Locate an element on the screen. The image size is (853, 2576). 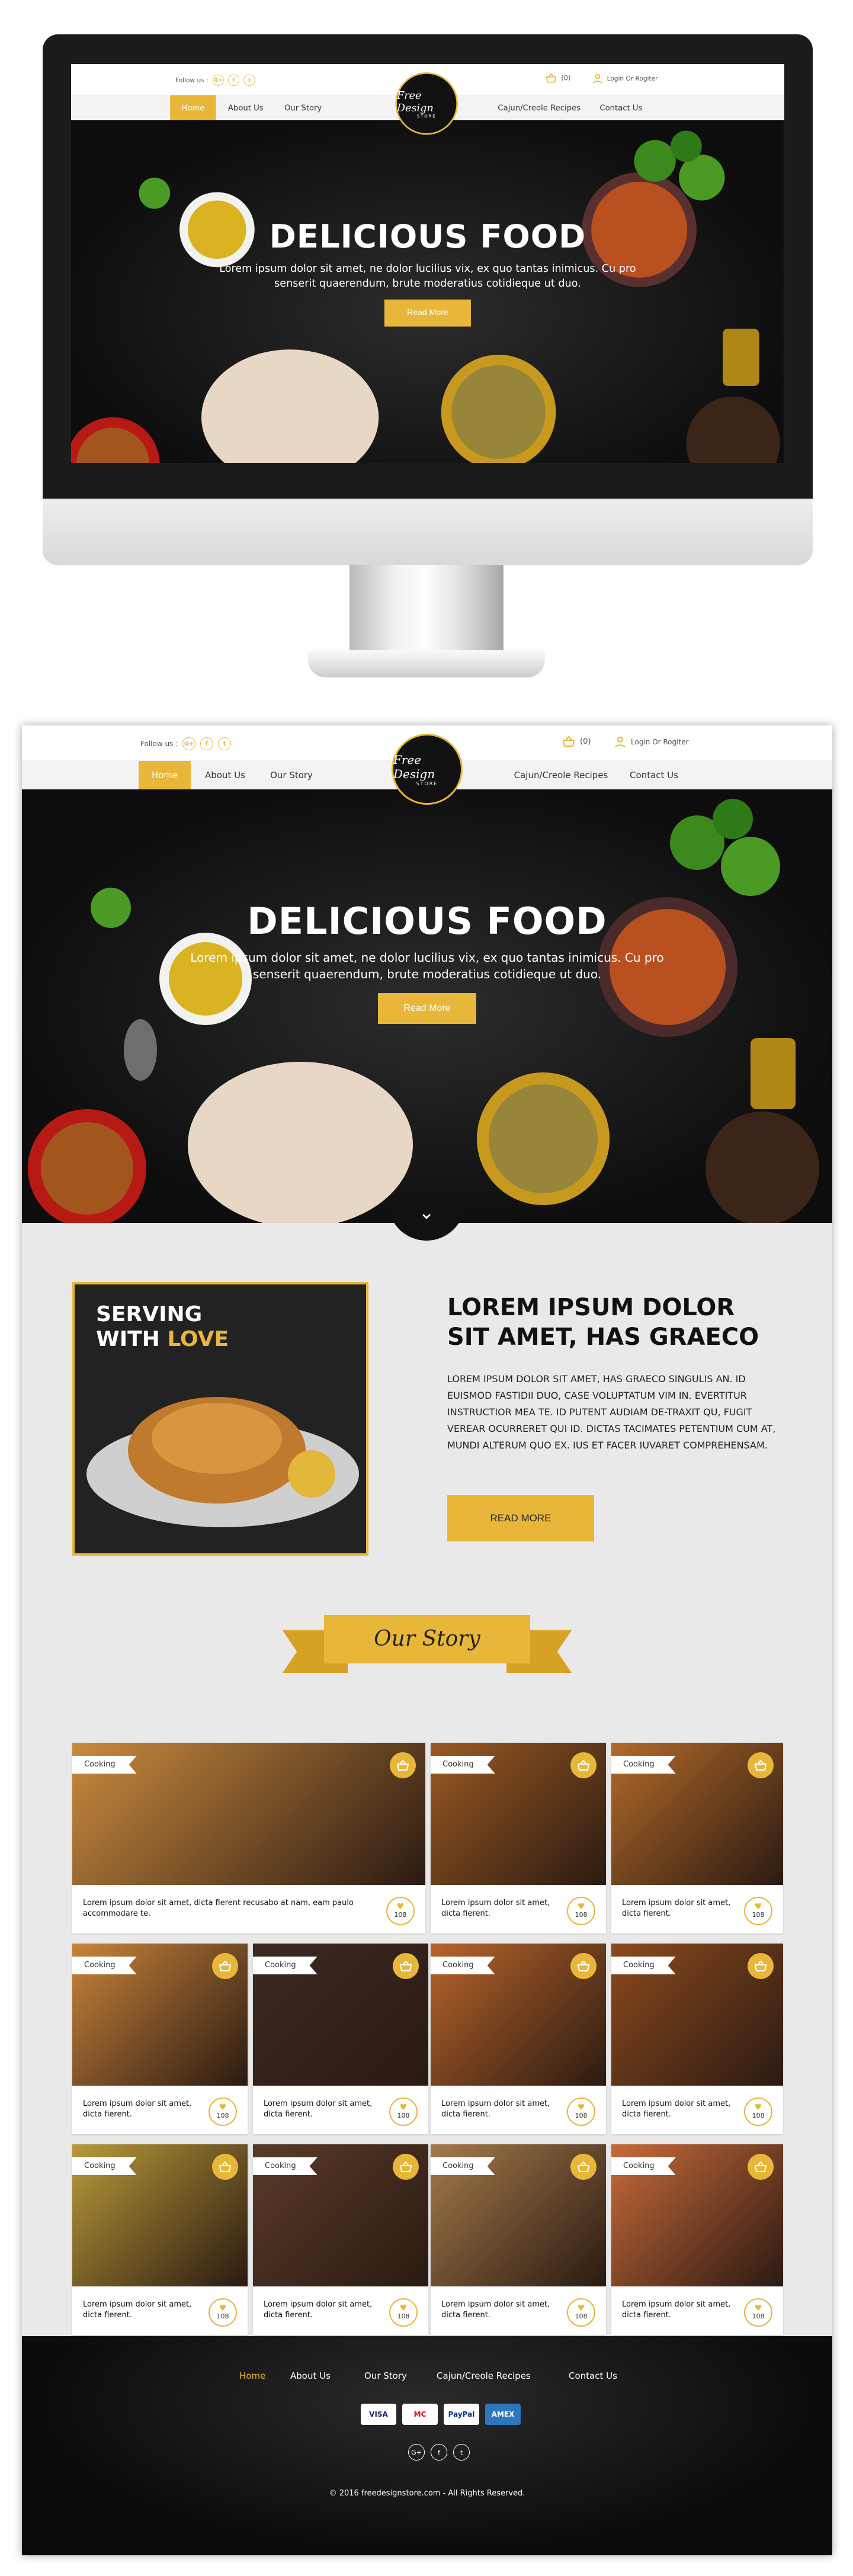
footer-twitter-icon: t is located at coordinates (461, 2452).